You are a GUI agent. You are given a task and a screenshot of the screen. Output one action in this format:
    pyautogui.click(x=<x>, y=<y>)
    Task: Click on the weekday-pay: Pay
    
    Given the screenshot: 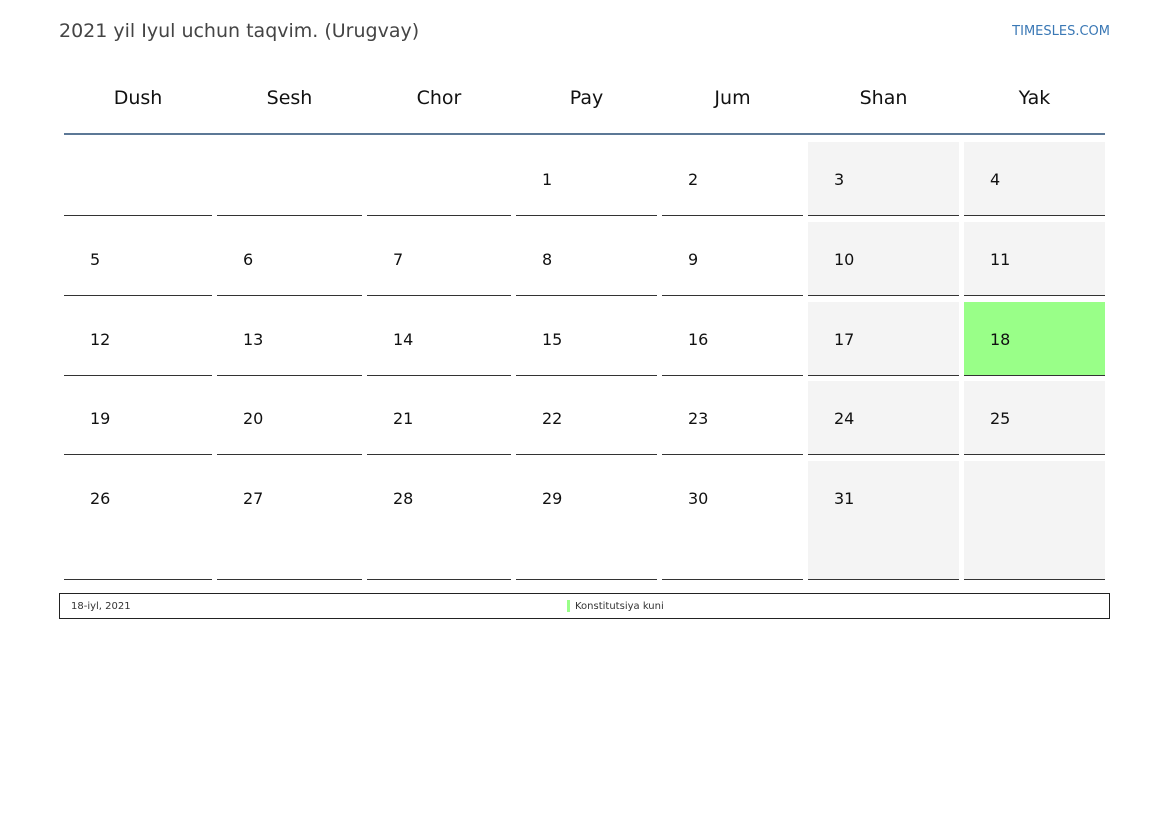 What is the action you would take?
    pyautogui.click(x=586, y=98)
    